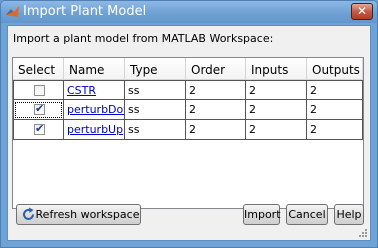 The width and height of the screenshot is (378, 248). I want to click on name-cell: perturbDov, so click(94, 110).